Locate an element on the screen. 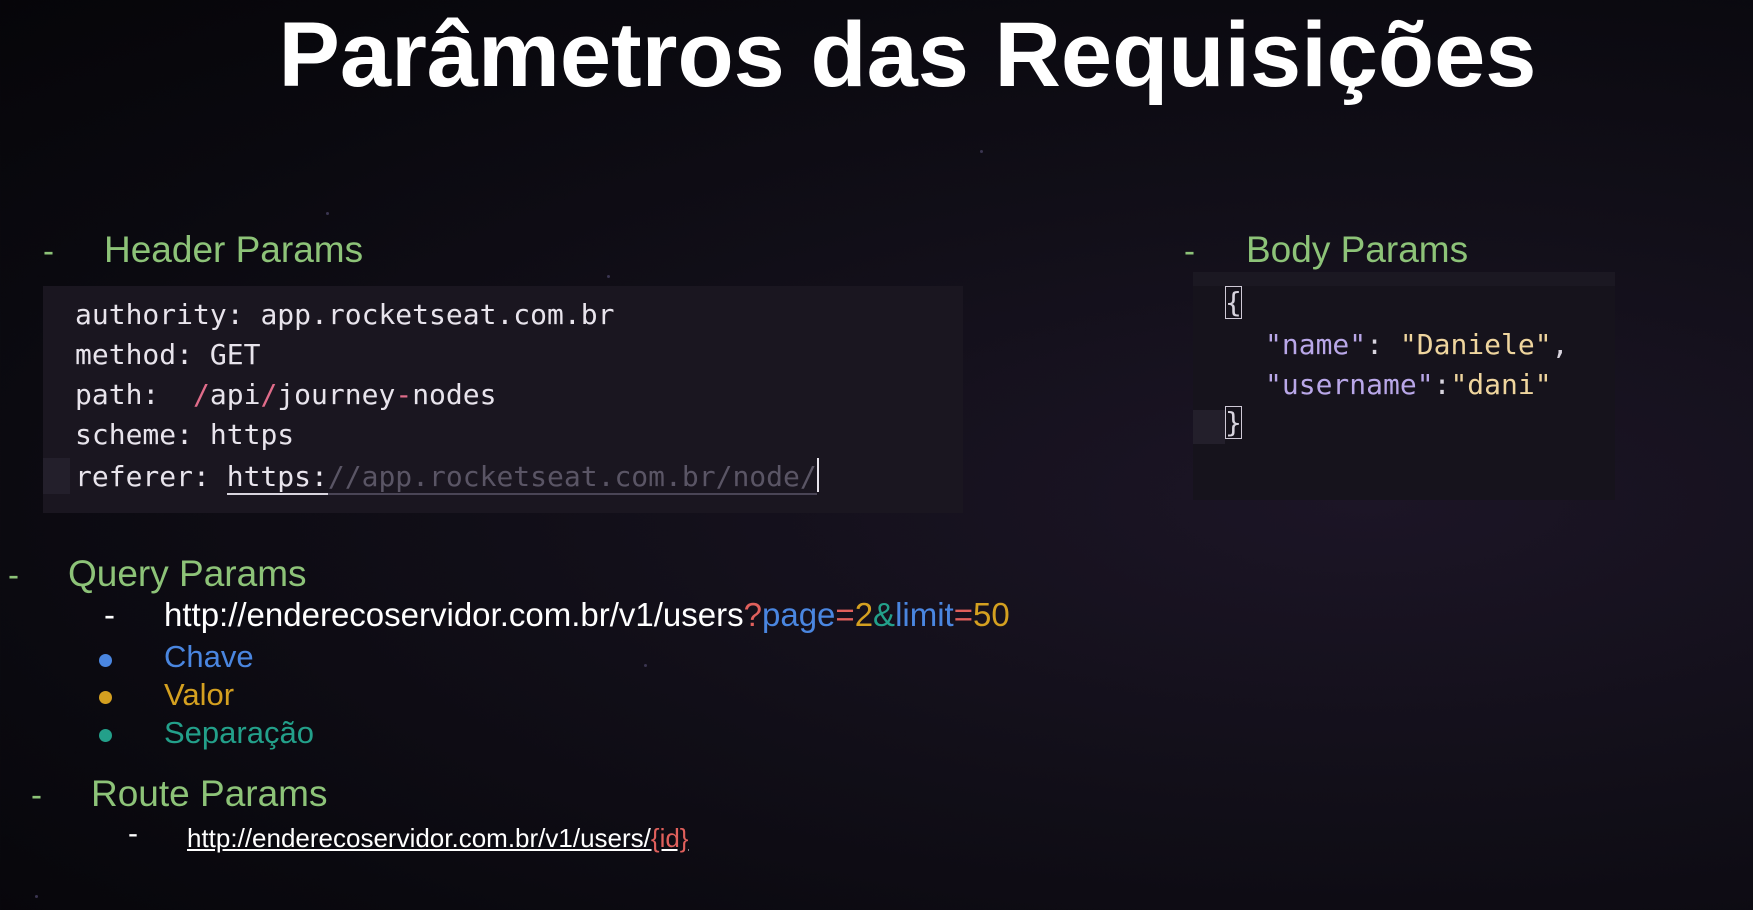  json-comma: , is located at coordinates (1560, 344).